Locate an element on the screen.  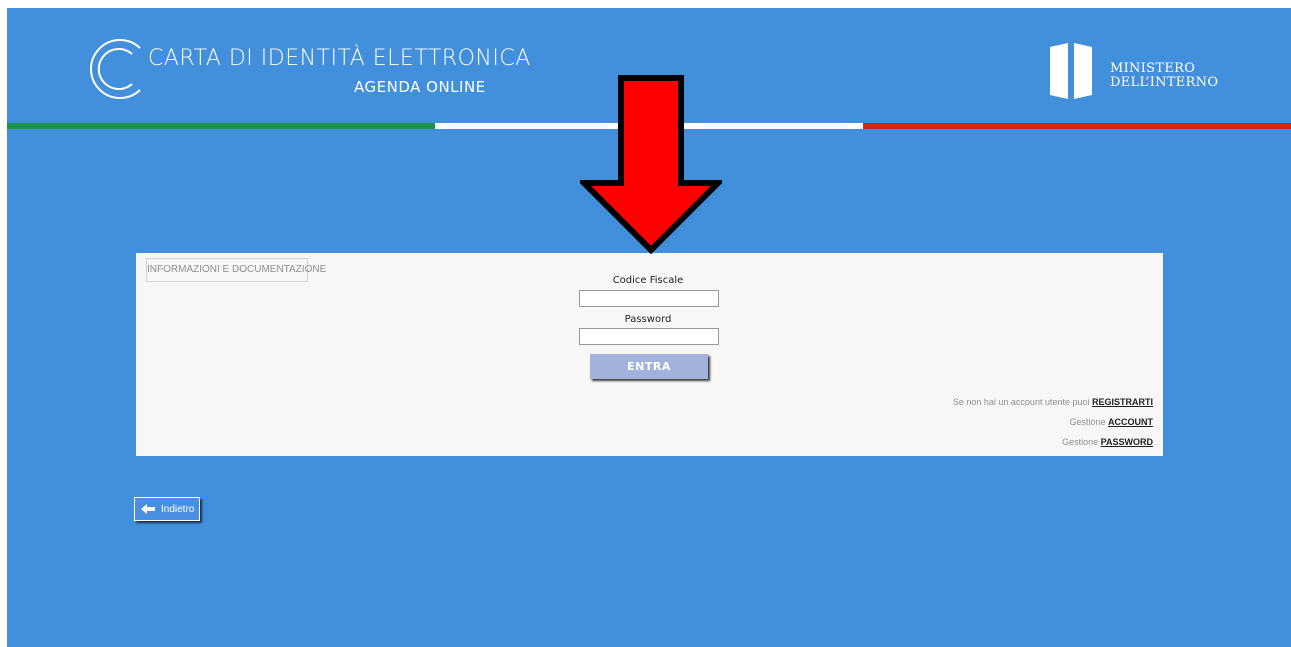
ministry-name-line2: DELL’INTERNO is located at coordinates (1164, 82).